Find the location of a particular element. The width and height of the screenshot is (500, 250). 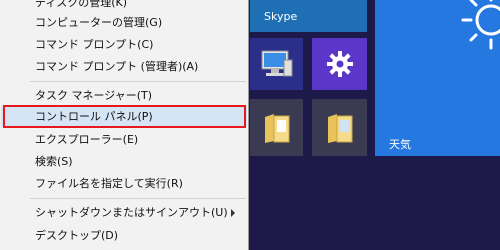

menu-item-shutdown-label: シャットダウンまたはサインアウト(U) is located at coordinates (131, 212).